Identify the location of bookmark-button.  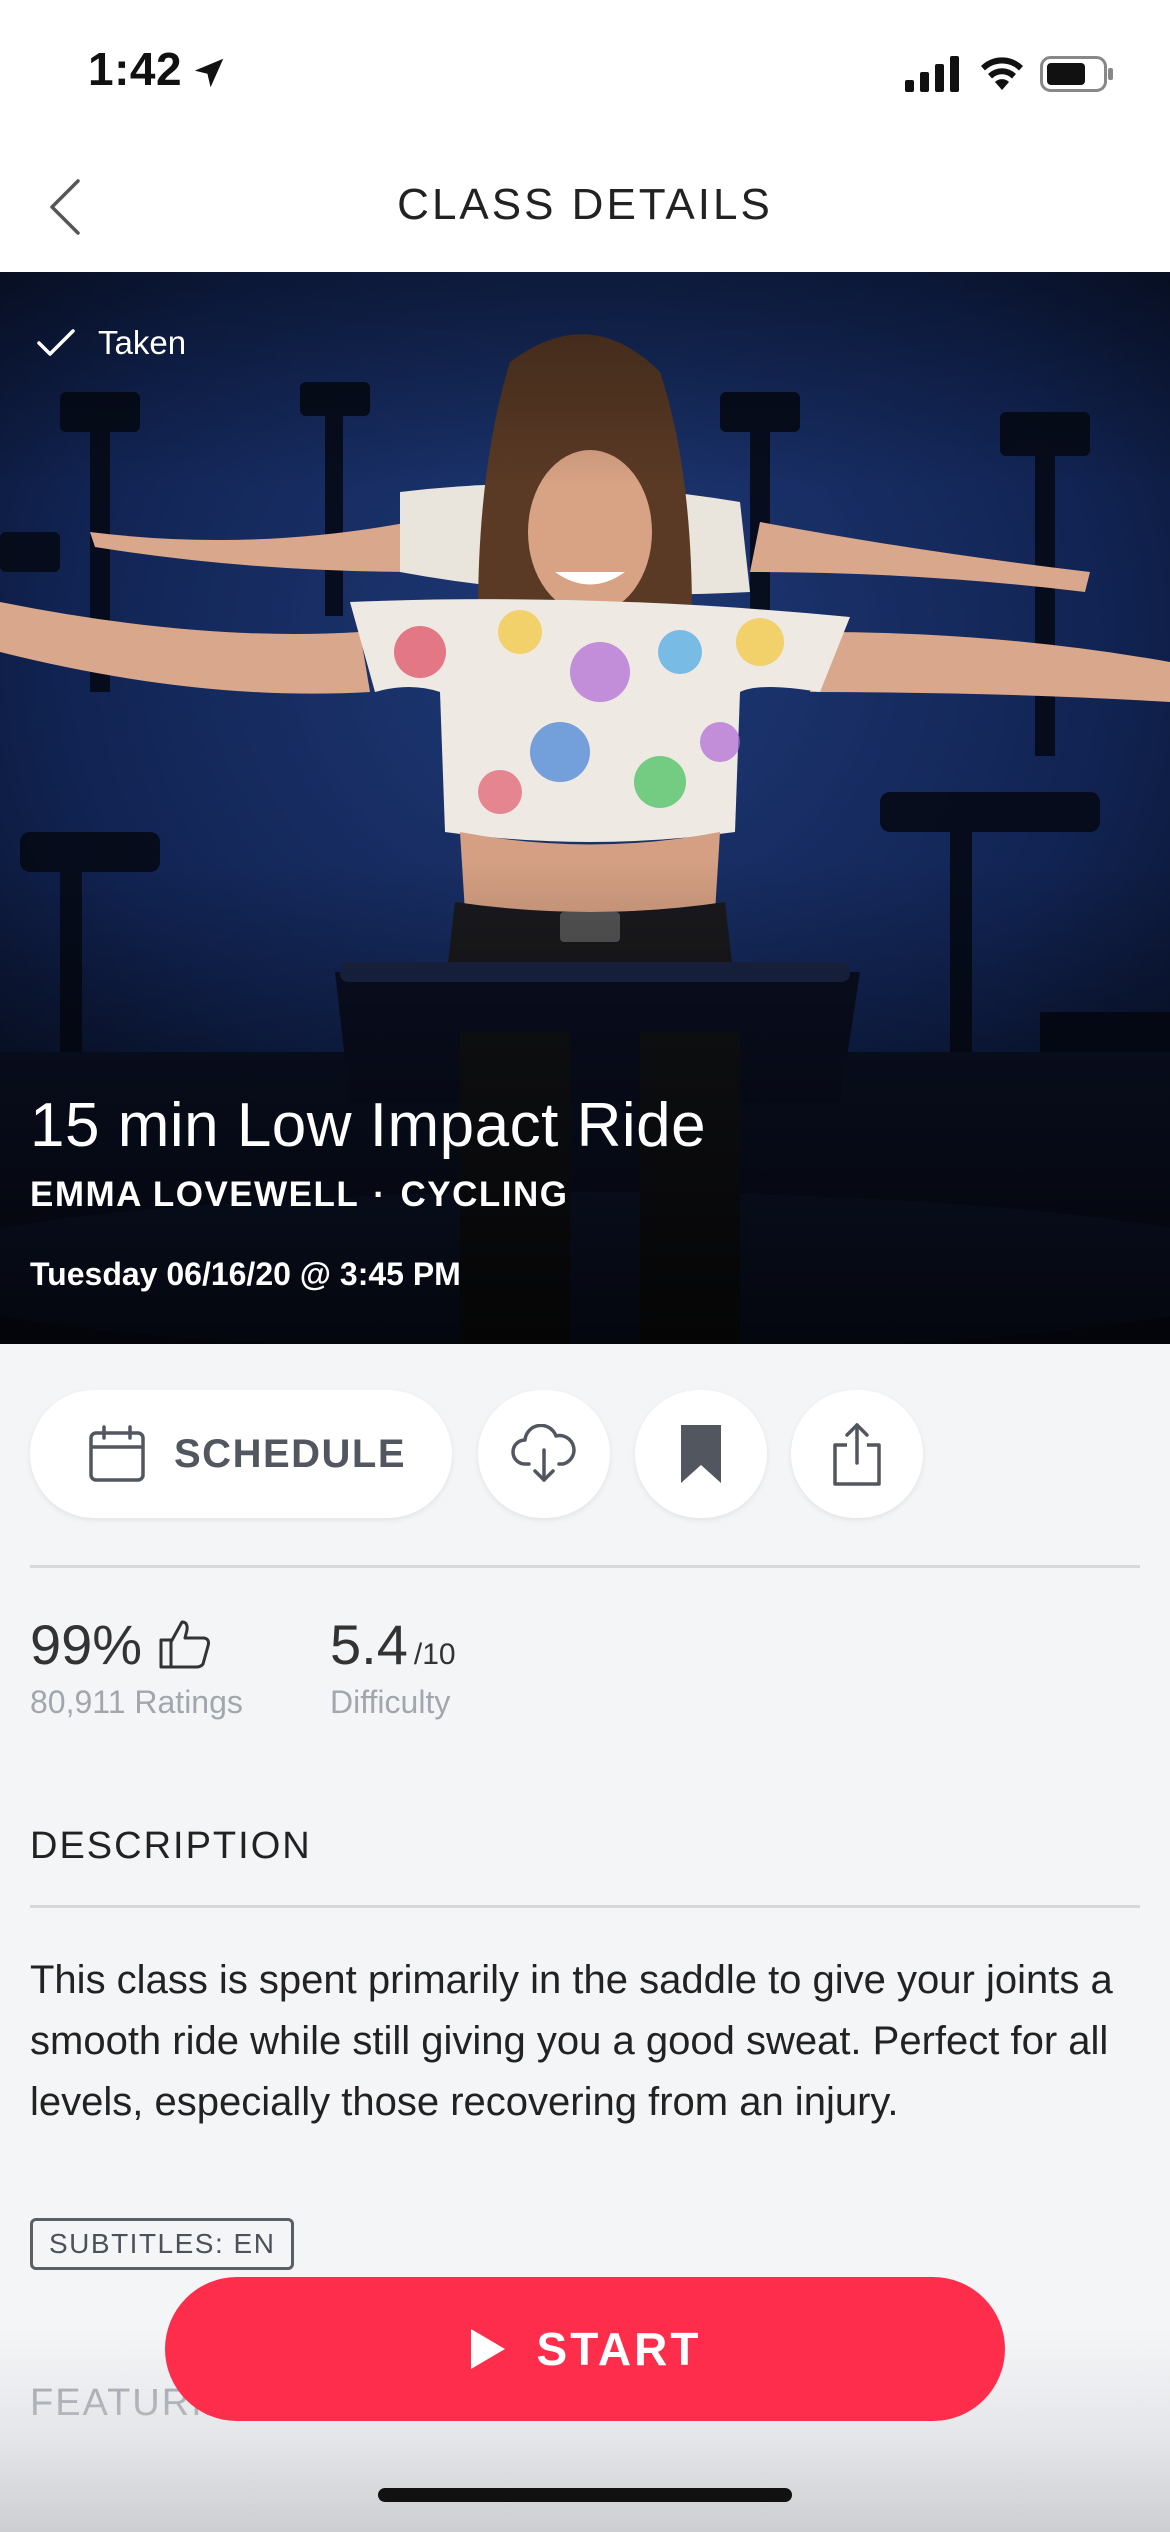
(701, 1454).